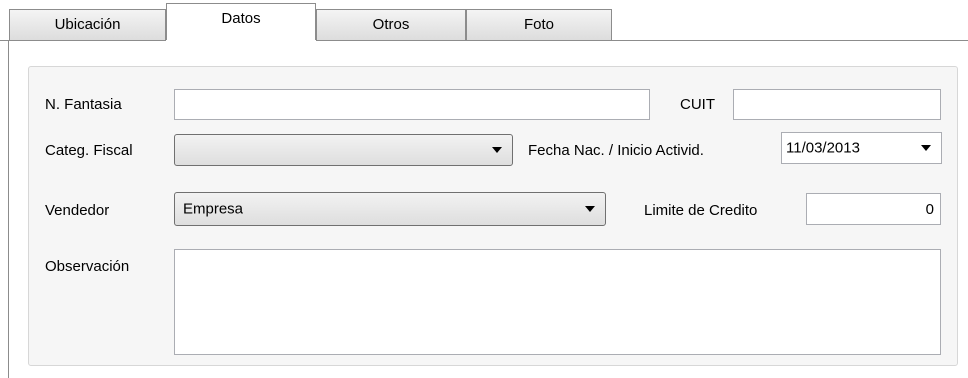 The image size is (968, 378). I want to click on tab-foto-label: Foto, so click(538, 24).